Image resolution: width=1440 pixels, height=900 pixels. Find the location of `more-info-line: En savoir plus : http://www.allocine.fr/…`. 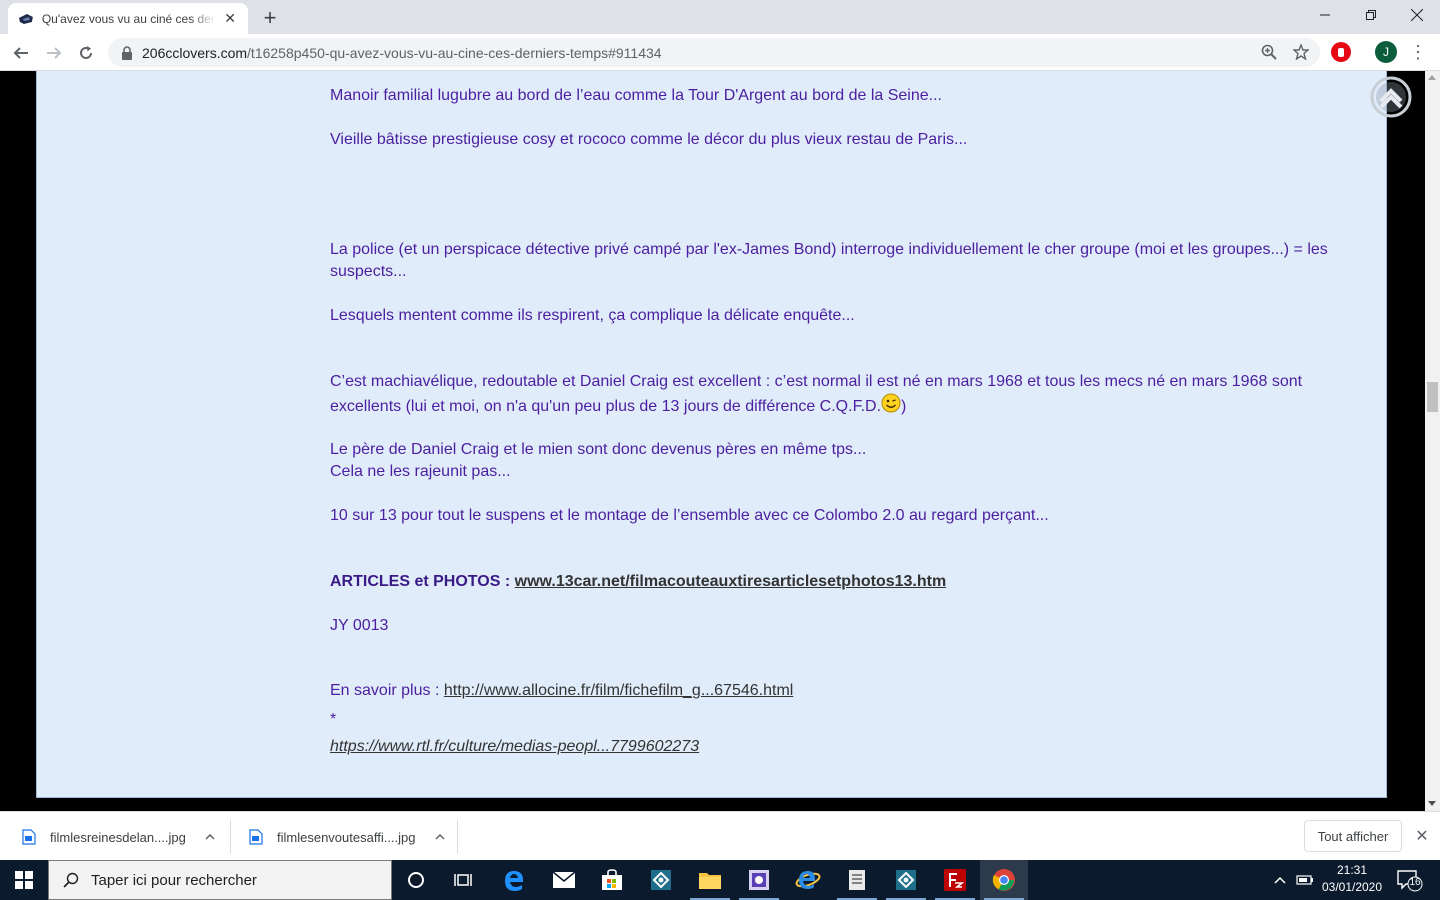

more-info-line: En savoir plus : http://www.allocine.fr/… is located at coordinates (840, 691).